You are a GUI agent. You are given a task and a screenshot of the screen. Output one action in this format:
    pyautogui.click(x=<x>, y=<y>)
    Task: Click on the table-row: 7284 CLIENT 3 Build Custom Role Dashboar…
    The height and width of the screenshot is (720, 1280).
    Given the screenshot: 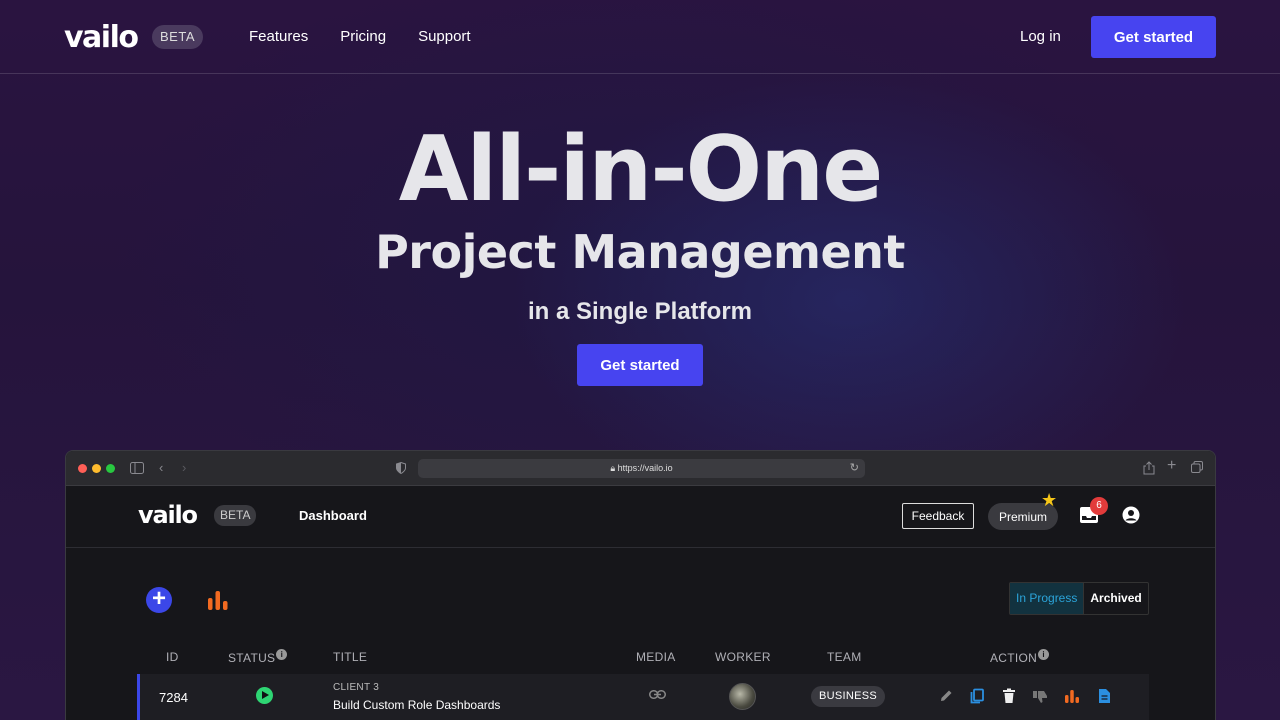 What is the action you would take?
    pyautogui.click(x=643, y=697)
    